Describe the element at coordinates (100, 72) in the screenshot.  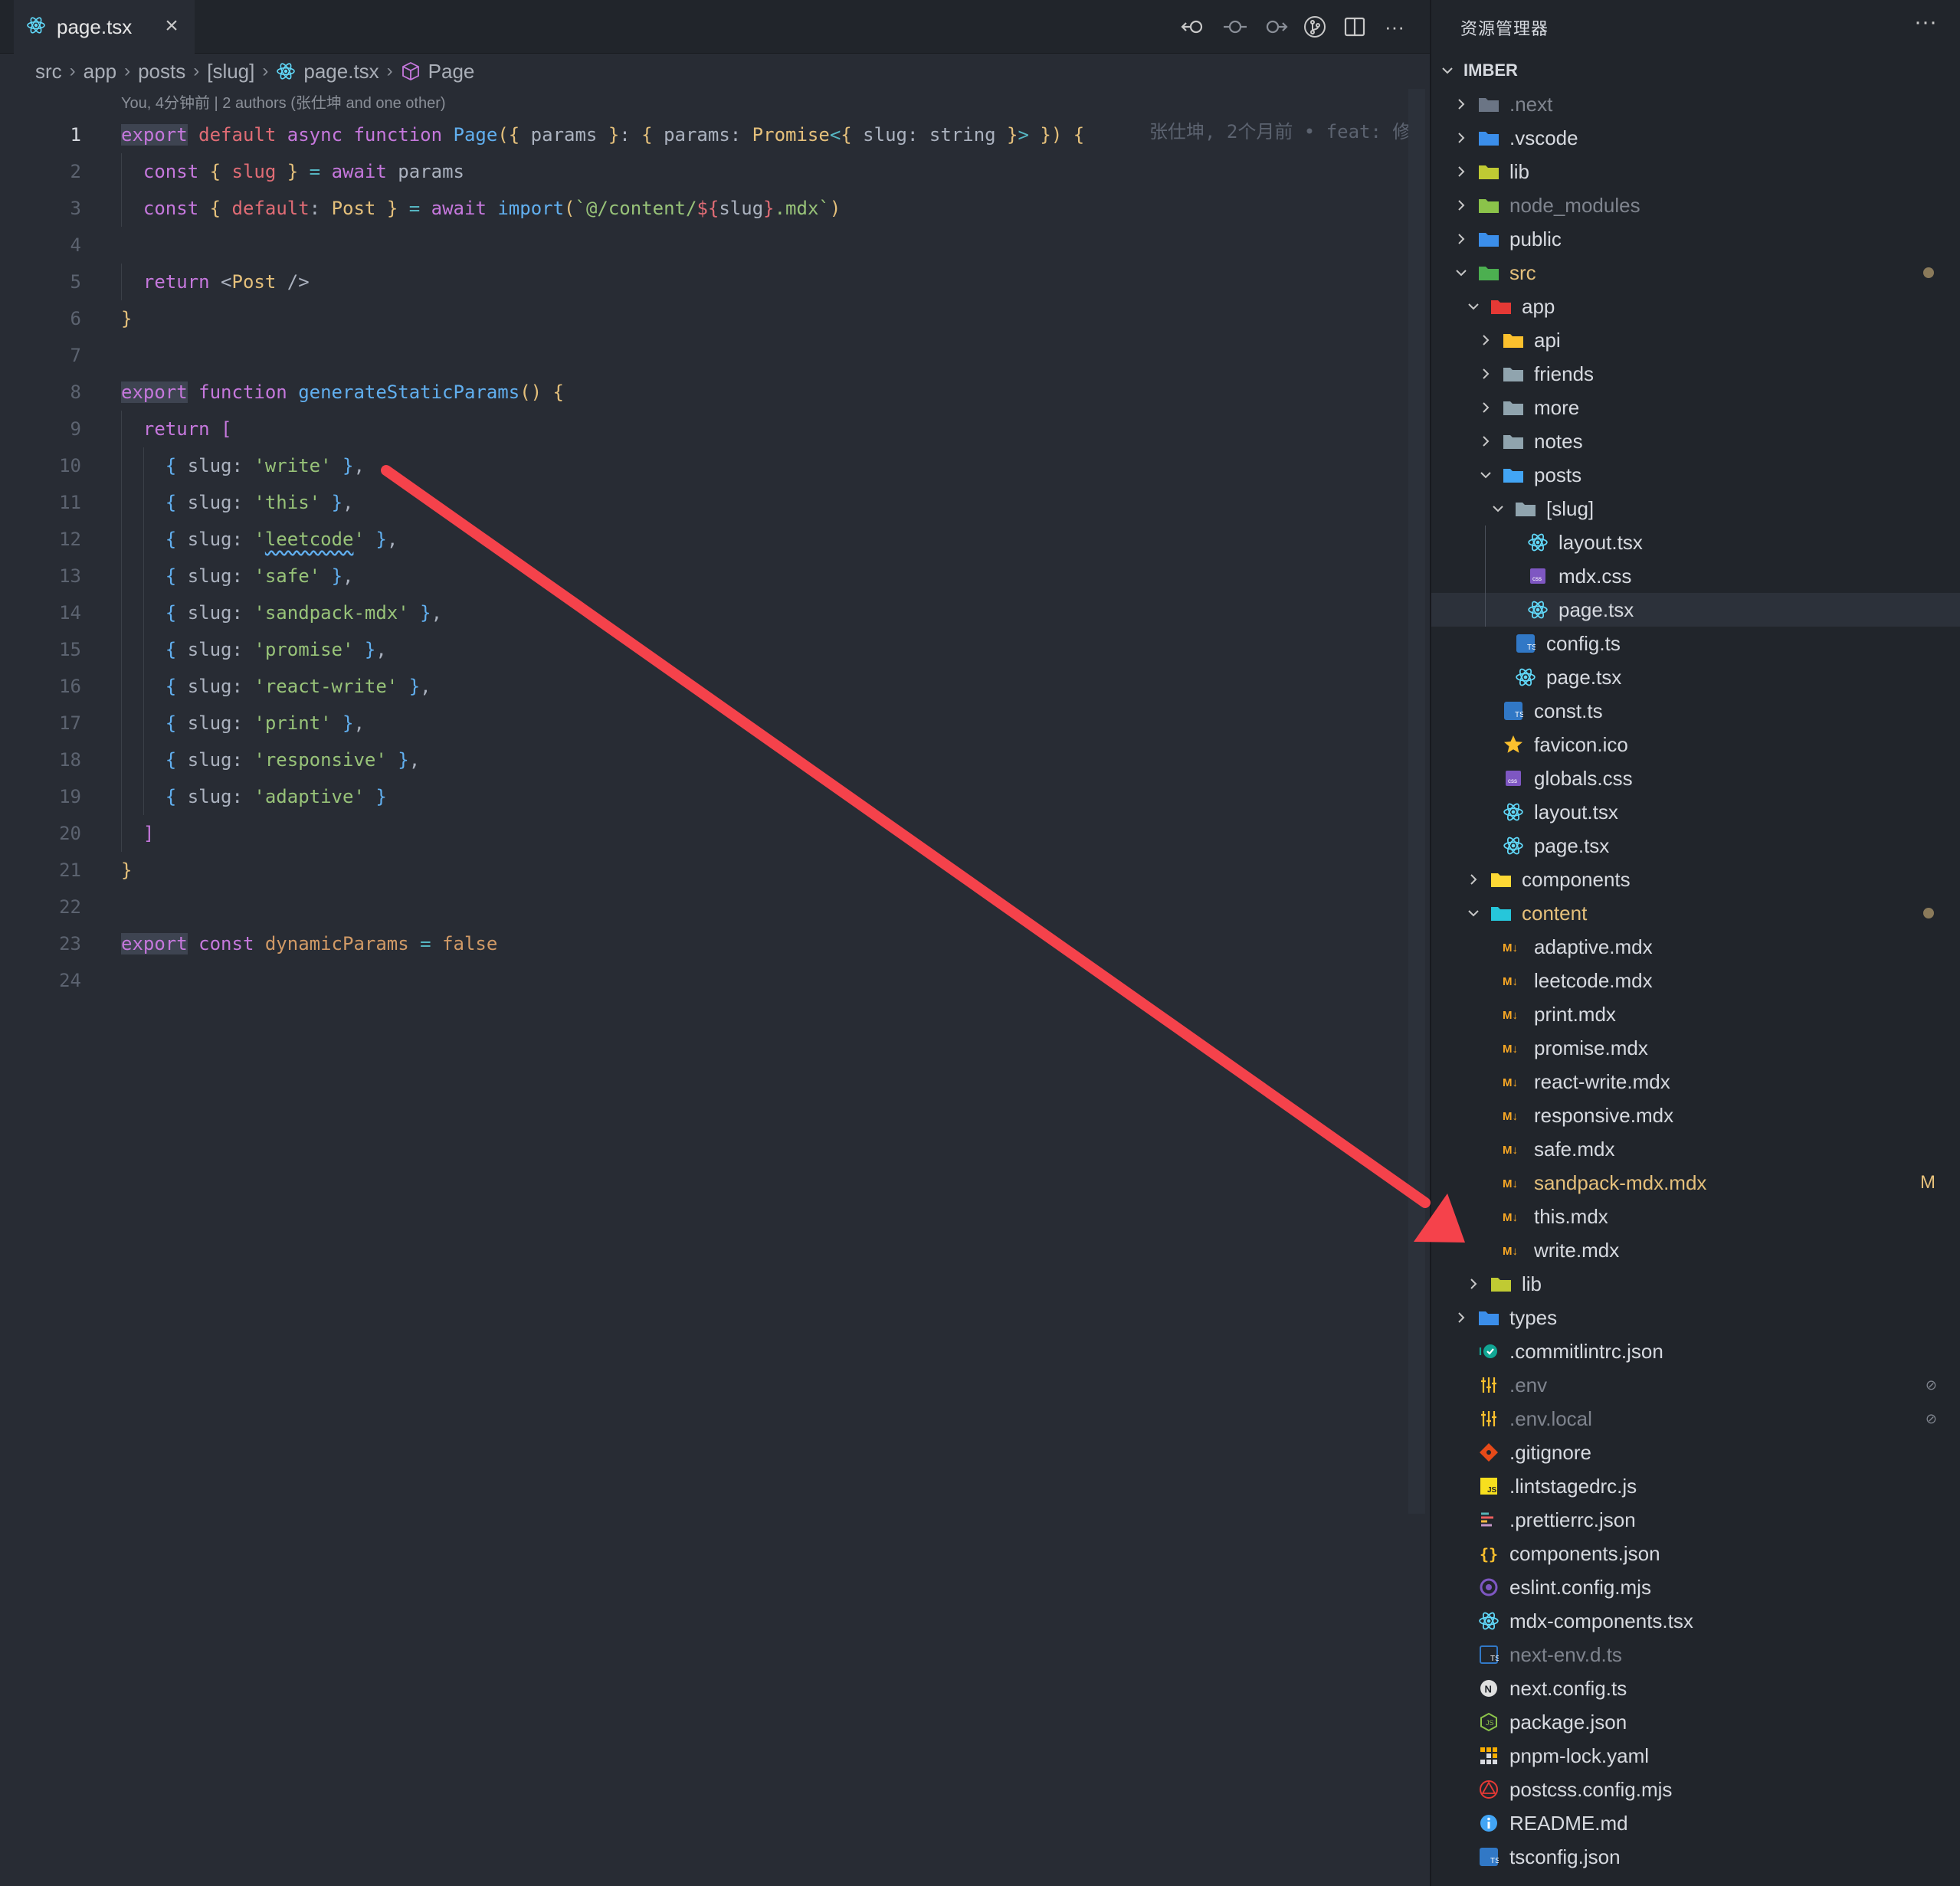
I see `breadcrumb-item-app: app` at that location.